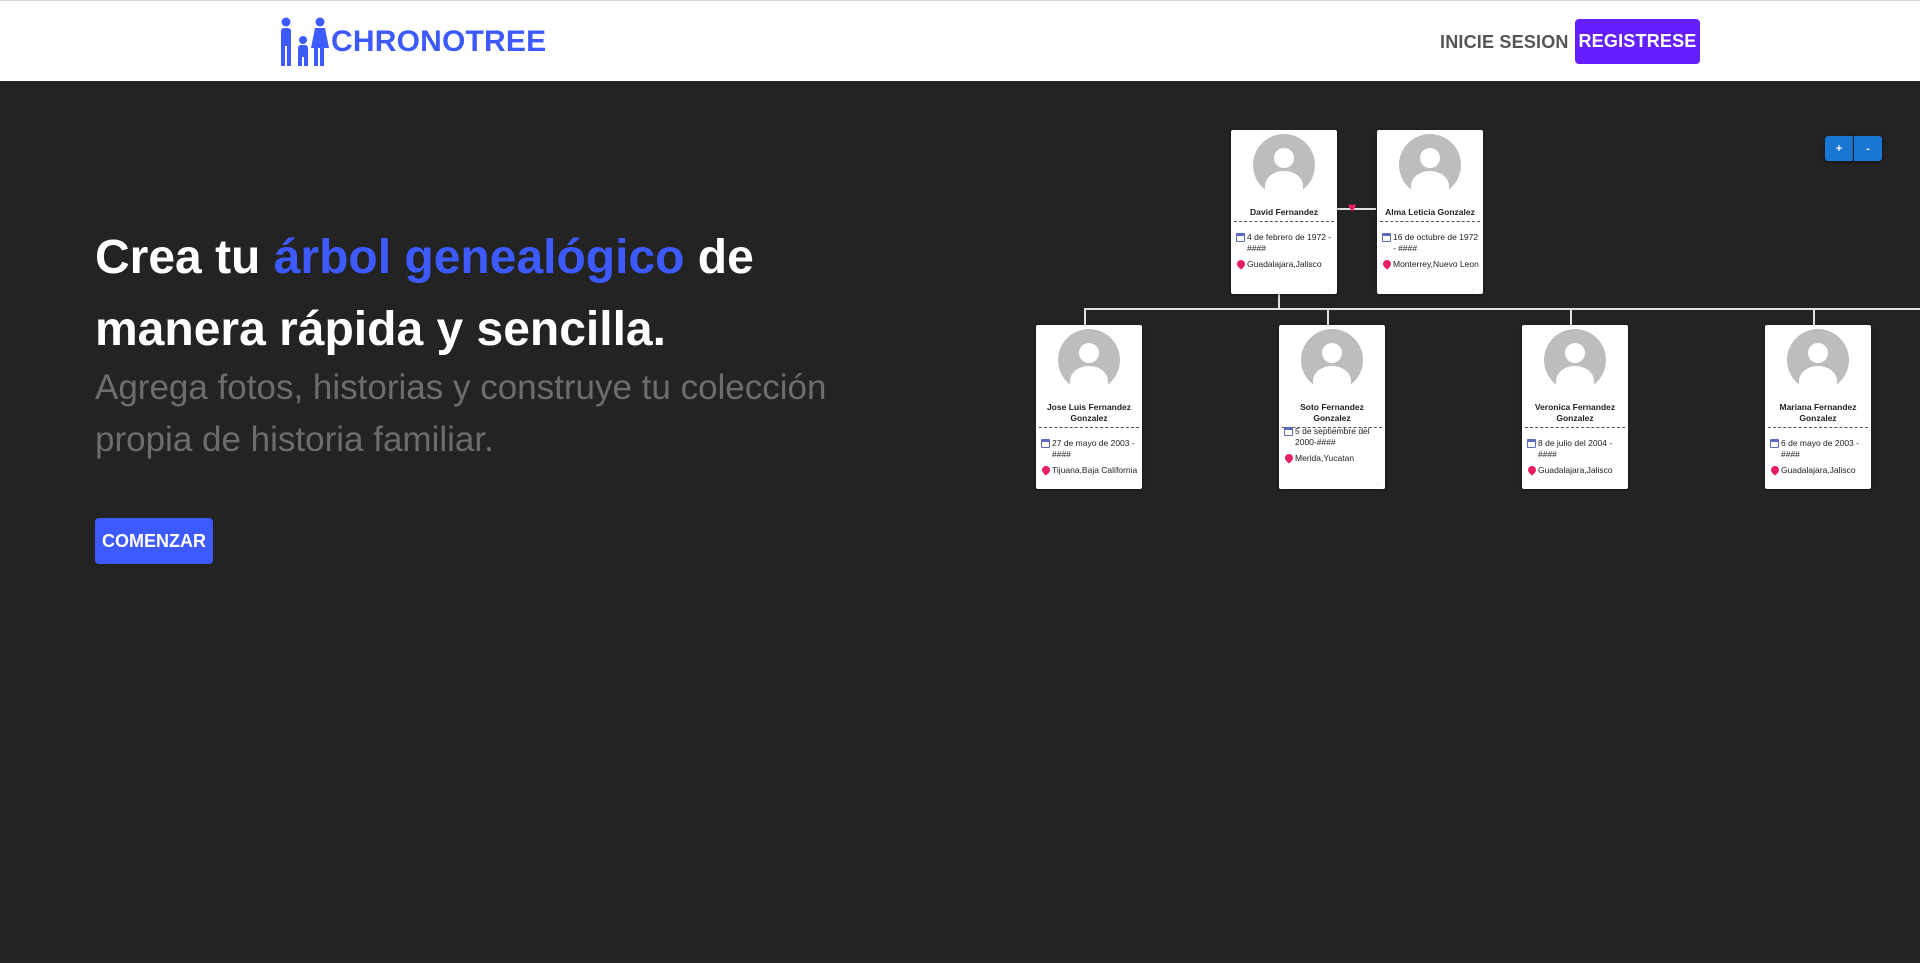 This screenshot has height=963, width=1920. Describe the element at coordinates (1575, 415) in the screenshot. I see `person-name: Veronica Fernandez Gonzalez` at that location.